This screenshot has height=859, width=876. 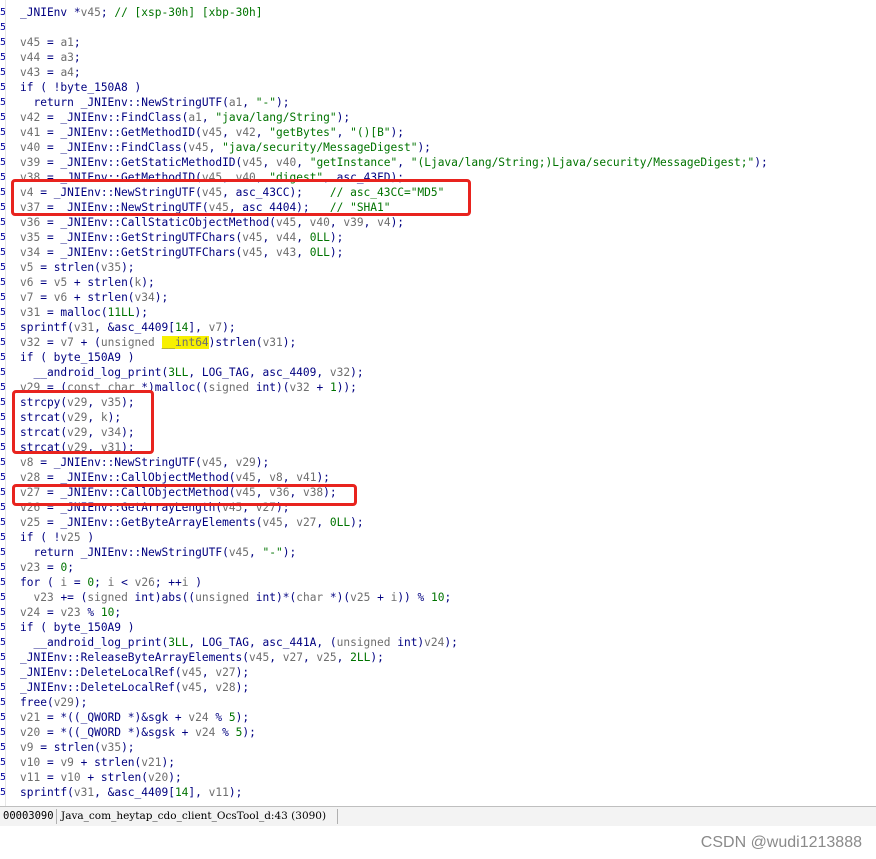 What do you see at coordinates (438, 702) in the screenshot?
I see `code-line: 5 free(v29);` at bounding box center [438, 702].